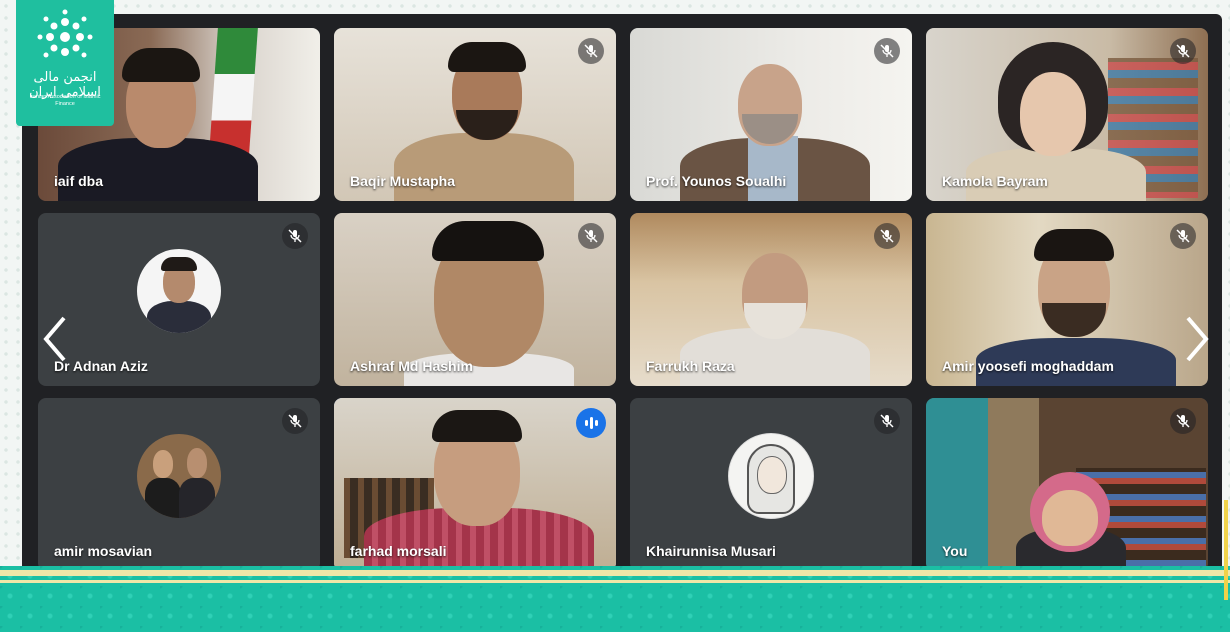  I want to click on participant-tile: Prof. Younos Soualhi, so click(771, 114).